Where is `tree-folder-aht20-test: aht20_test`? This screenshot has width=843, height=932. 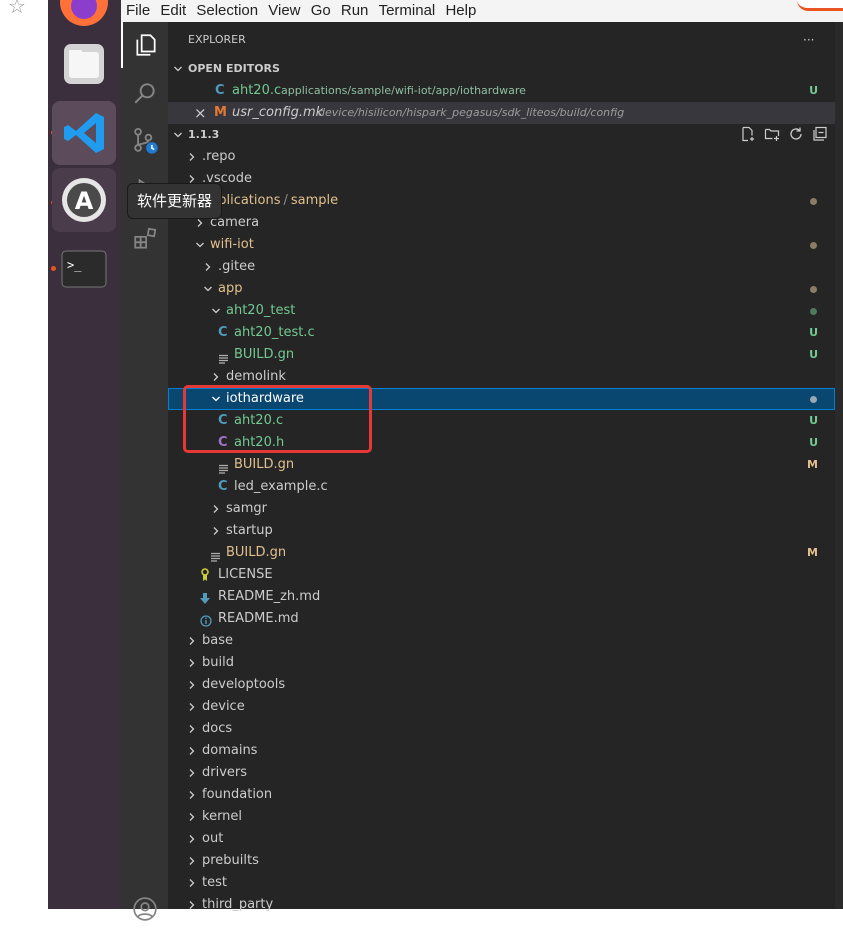
tree-folder-aht20-test: aht20_test is located at coordinates (501, 311).